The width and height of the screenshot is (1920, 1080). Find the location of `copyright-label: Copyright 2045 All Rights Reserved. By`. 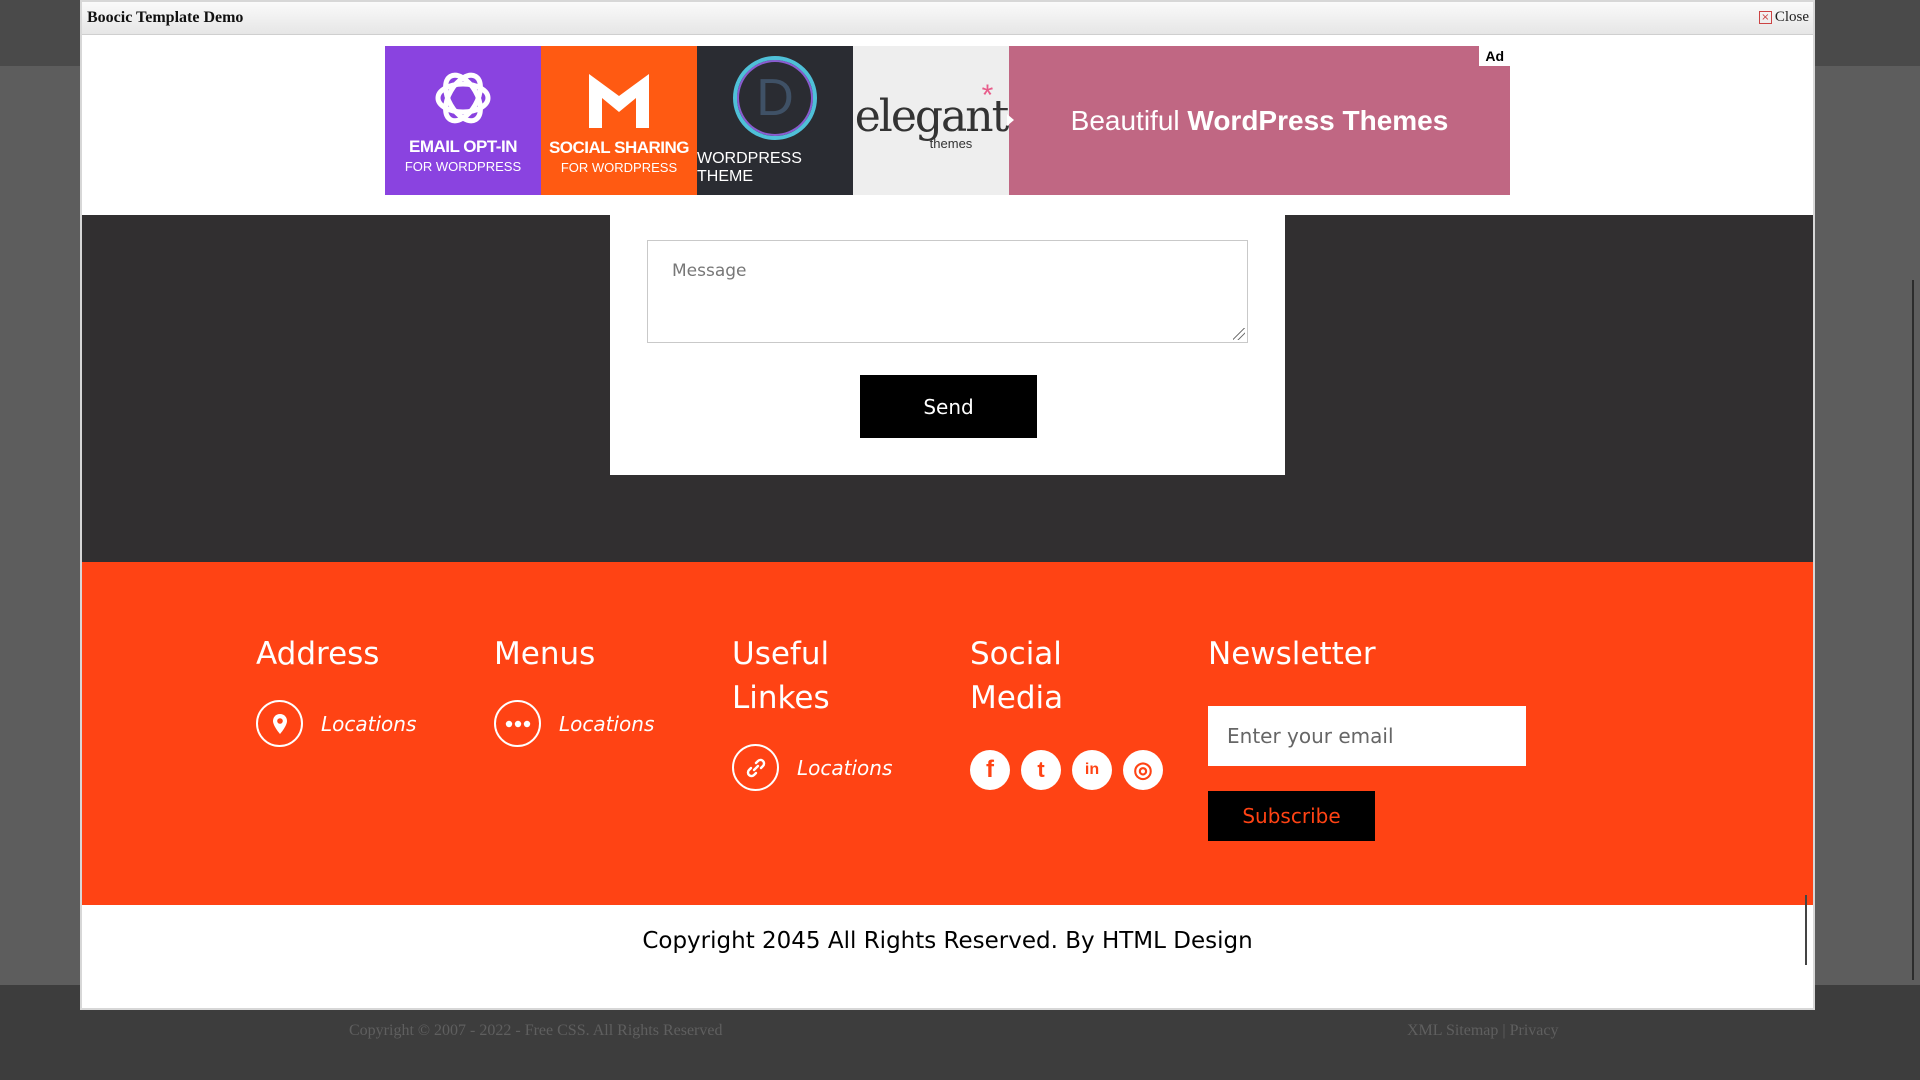

copyright-label: Copyright 2045 All Rights Reserved. By is located at coordinates (872, 941).